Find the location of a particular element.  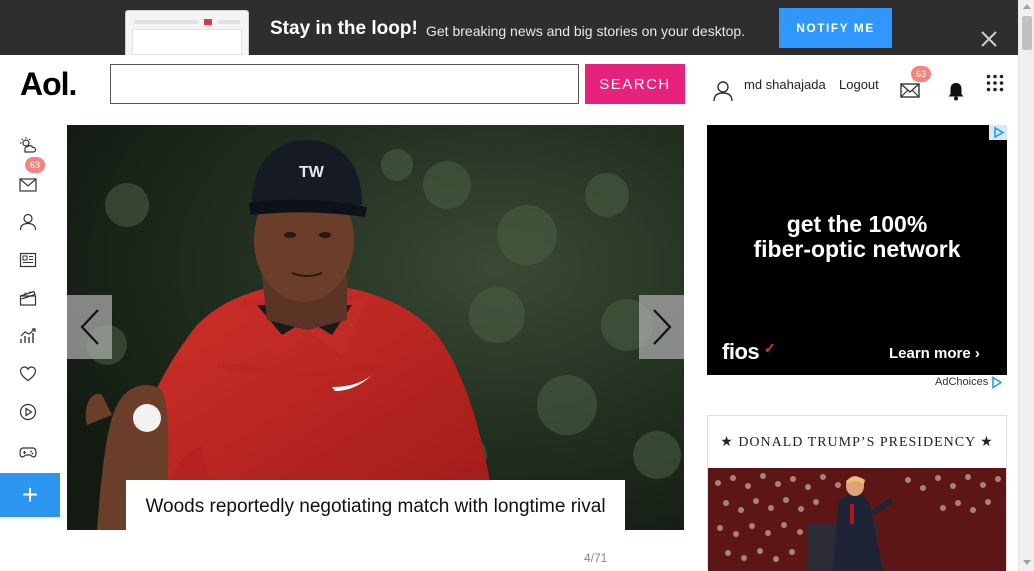

news-icon is located at coordinates (28, 260).